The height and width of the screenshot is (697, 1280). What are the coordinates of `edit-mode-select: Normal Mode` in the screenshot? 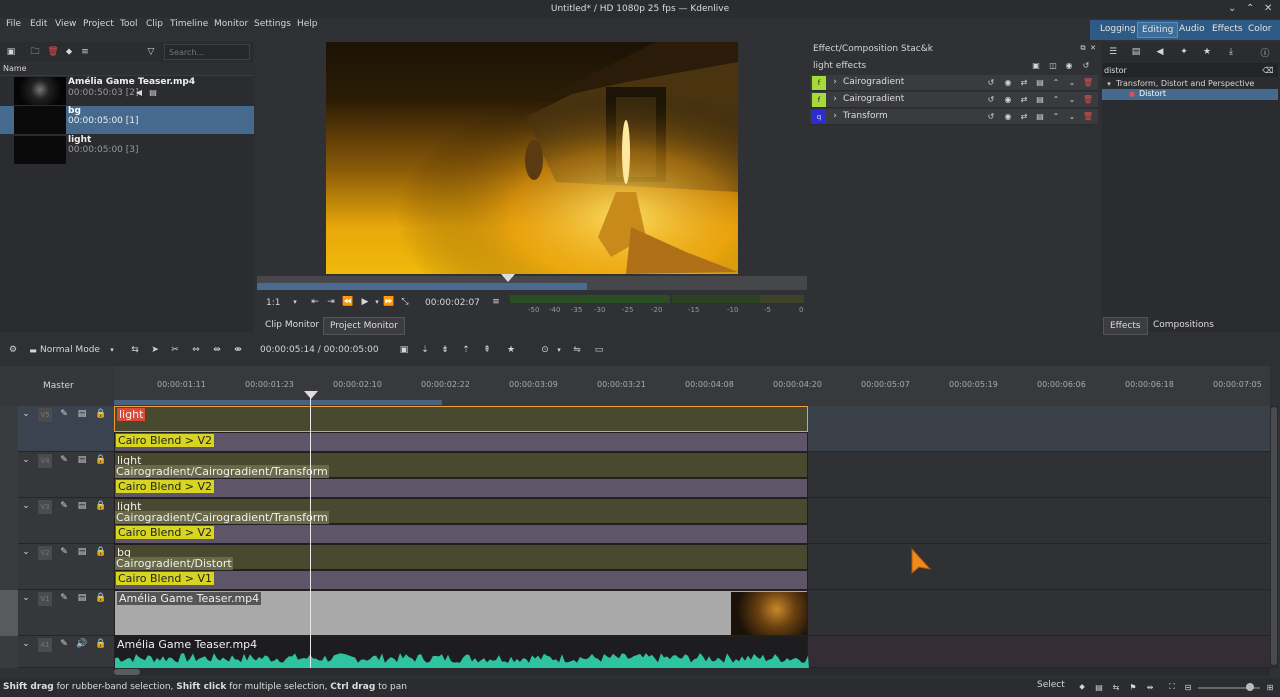 It's located at (70, 350).